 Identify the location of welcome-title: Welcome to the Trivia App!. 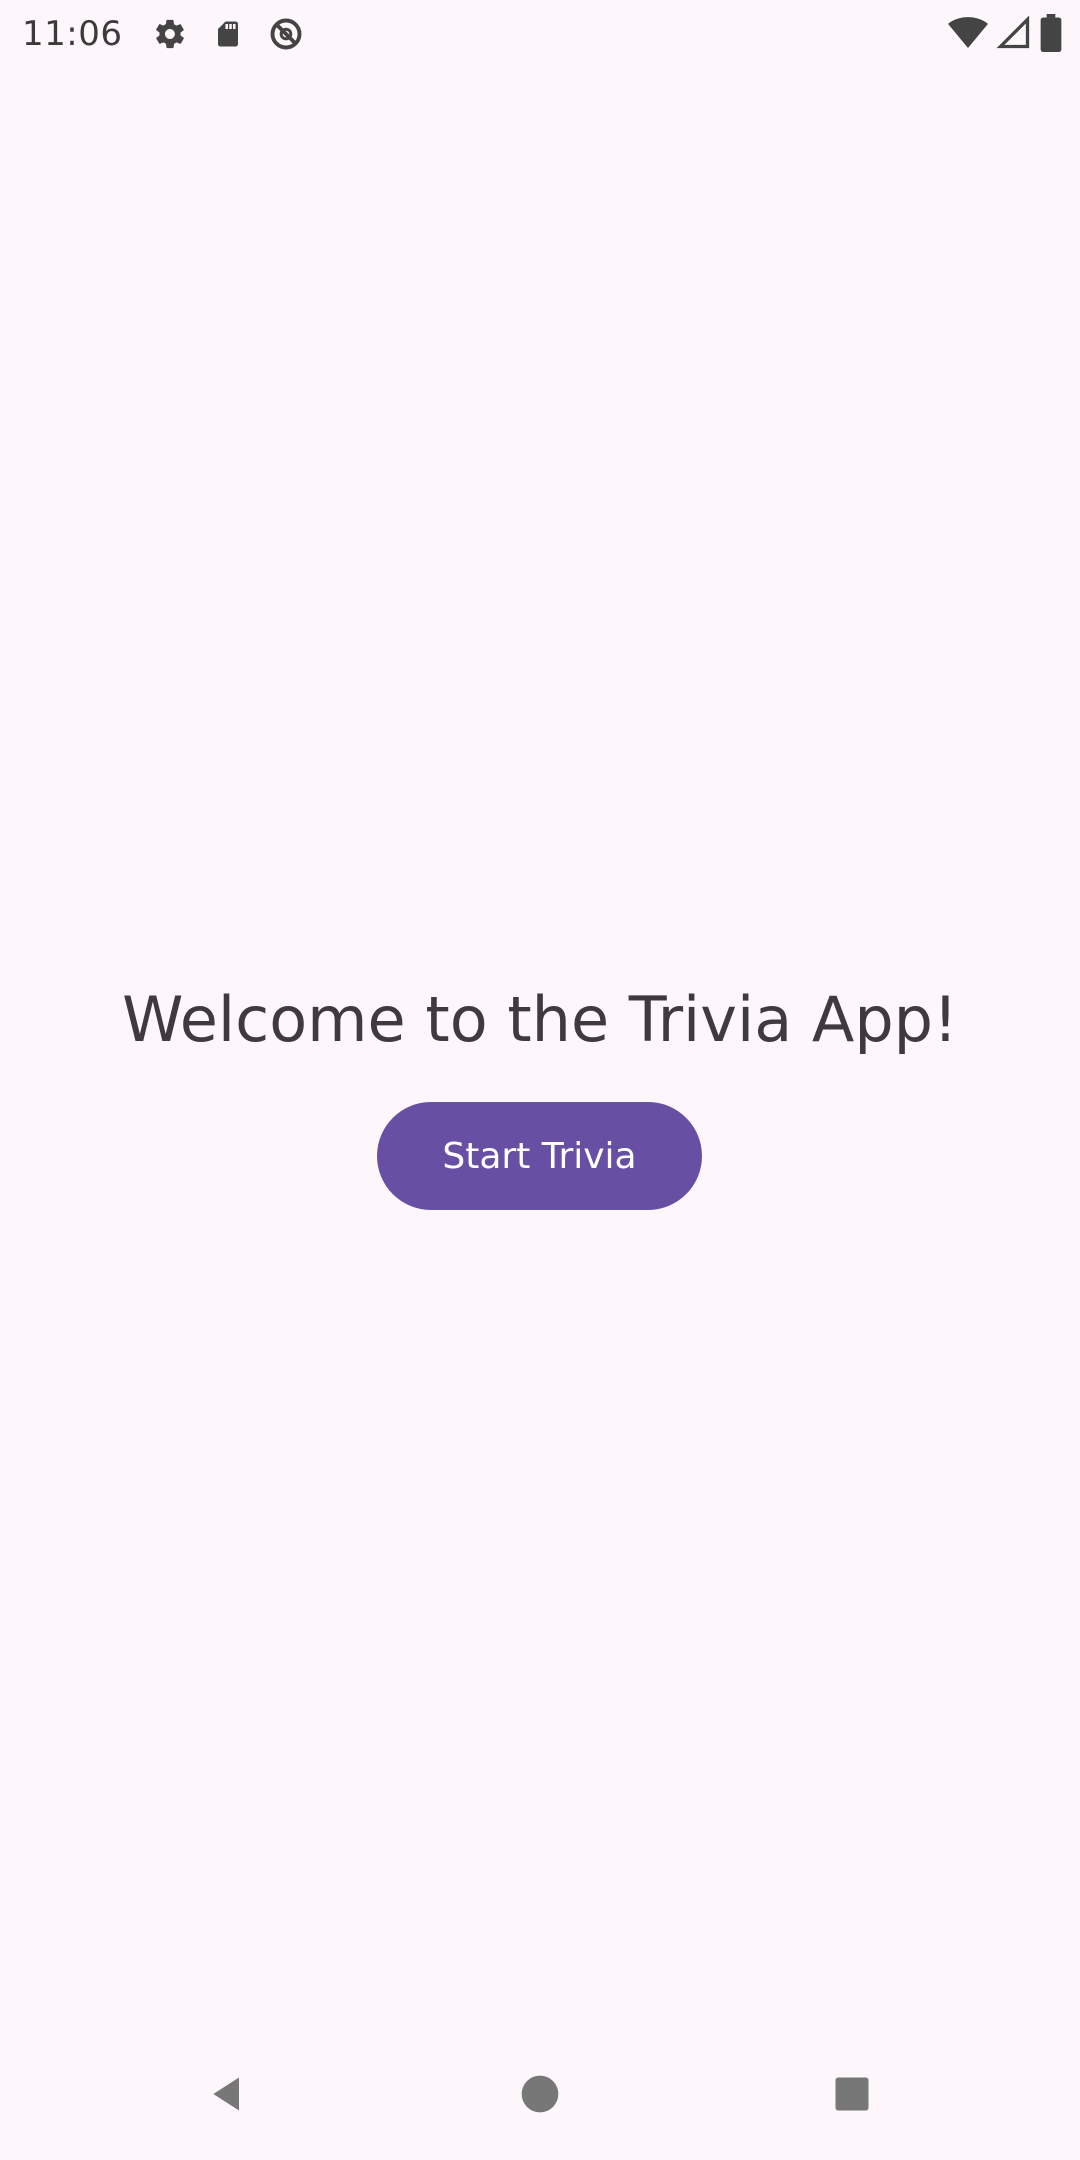
(540, 1019).